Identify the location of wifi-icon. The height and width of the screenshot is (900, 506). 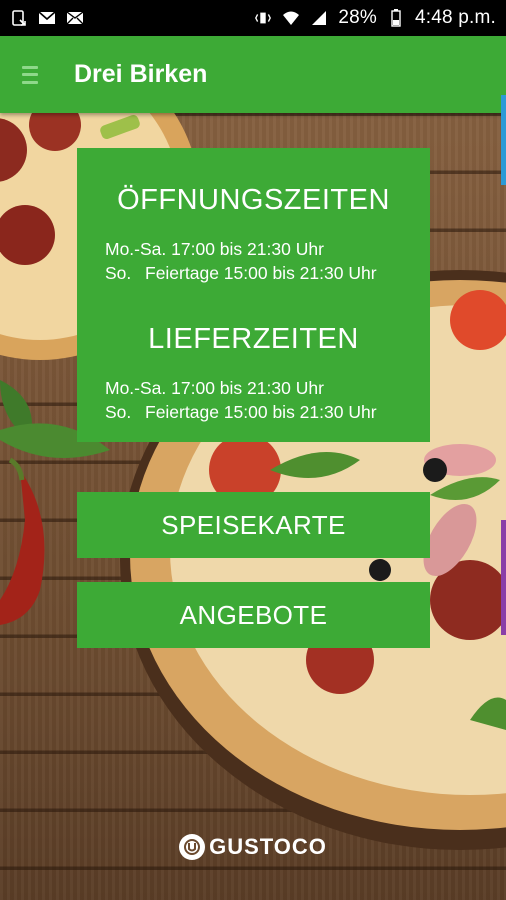
(291, 18).